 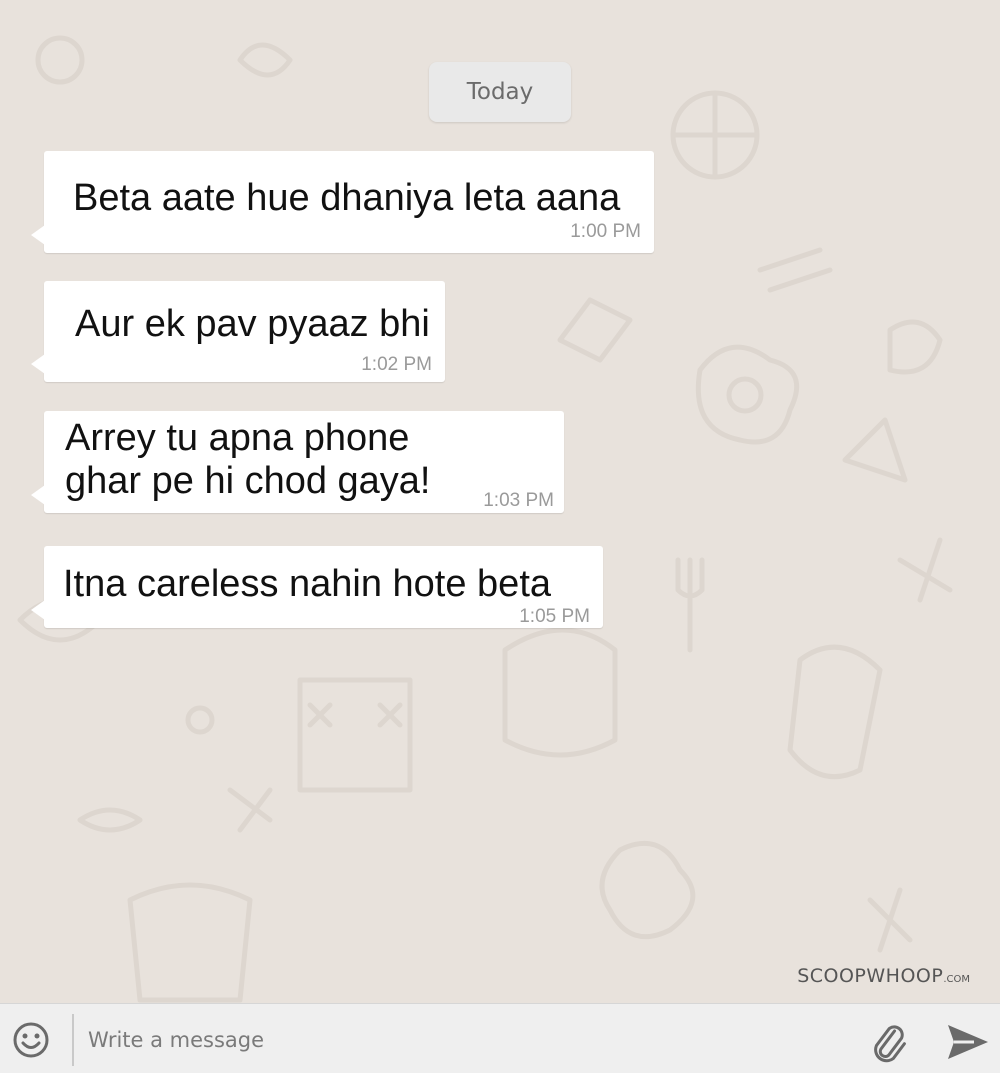 What do you see at coordinates (73, 1040) in the screenshot?
I see `composer-divider` at bounding box center [73, 1040].